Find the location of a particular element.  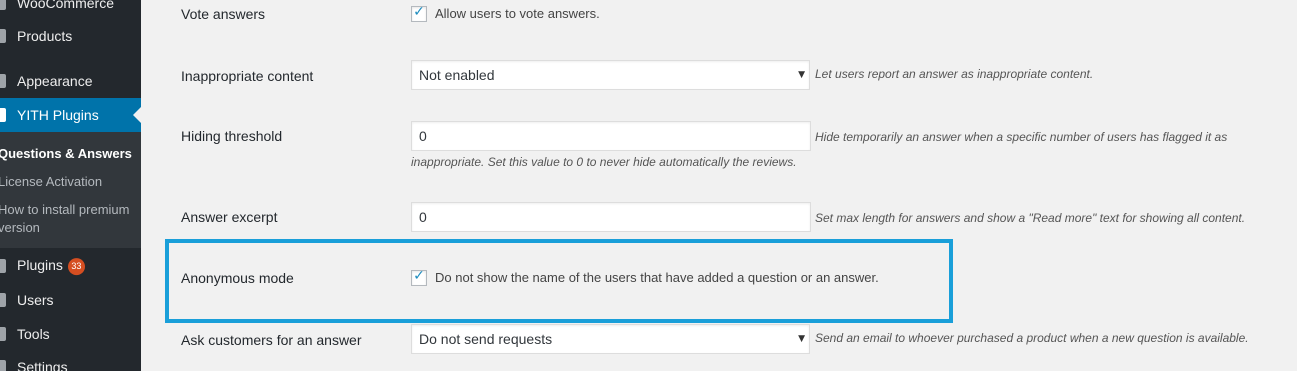

menu-item-appearance: Appearance is located at coordinates (70, 81).